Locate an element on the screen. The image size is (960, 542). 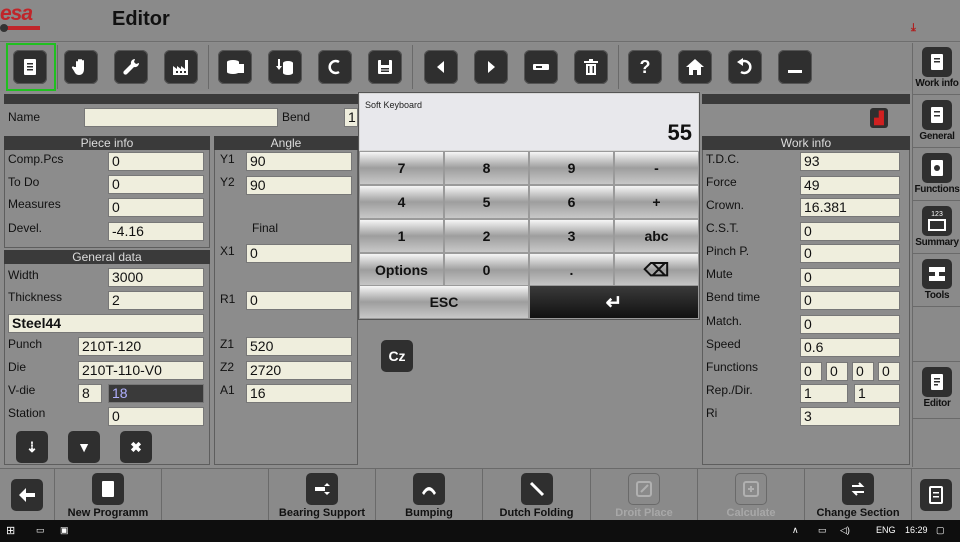
volume-icon: ◁) is located at coordinates (845, 530).